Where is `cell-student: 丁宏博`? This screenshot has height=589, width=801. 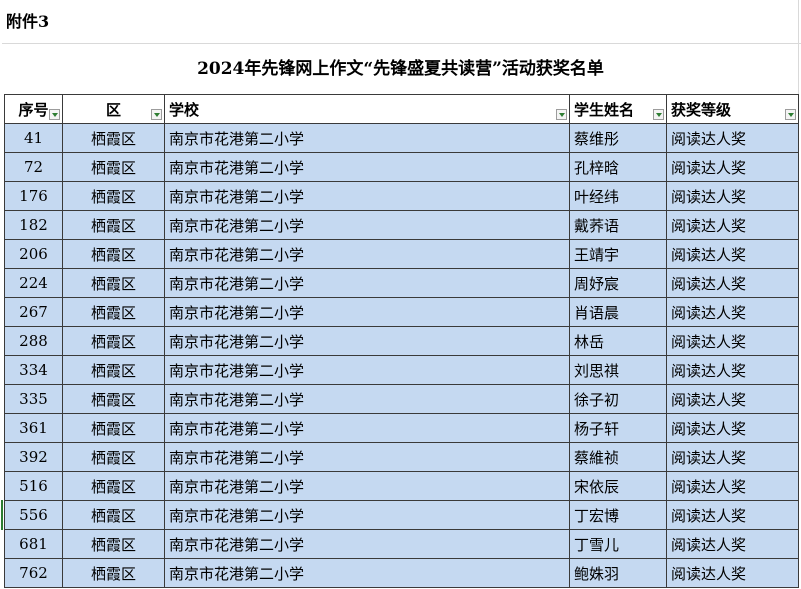 cell-student: 丁宏博 is located at coordinates (618, 515).